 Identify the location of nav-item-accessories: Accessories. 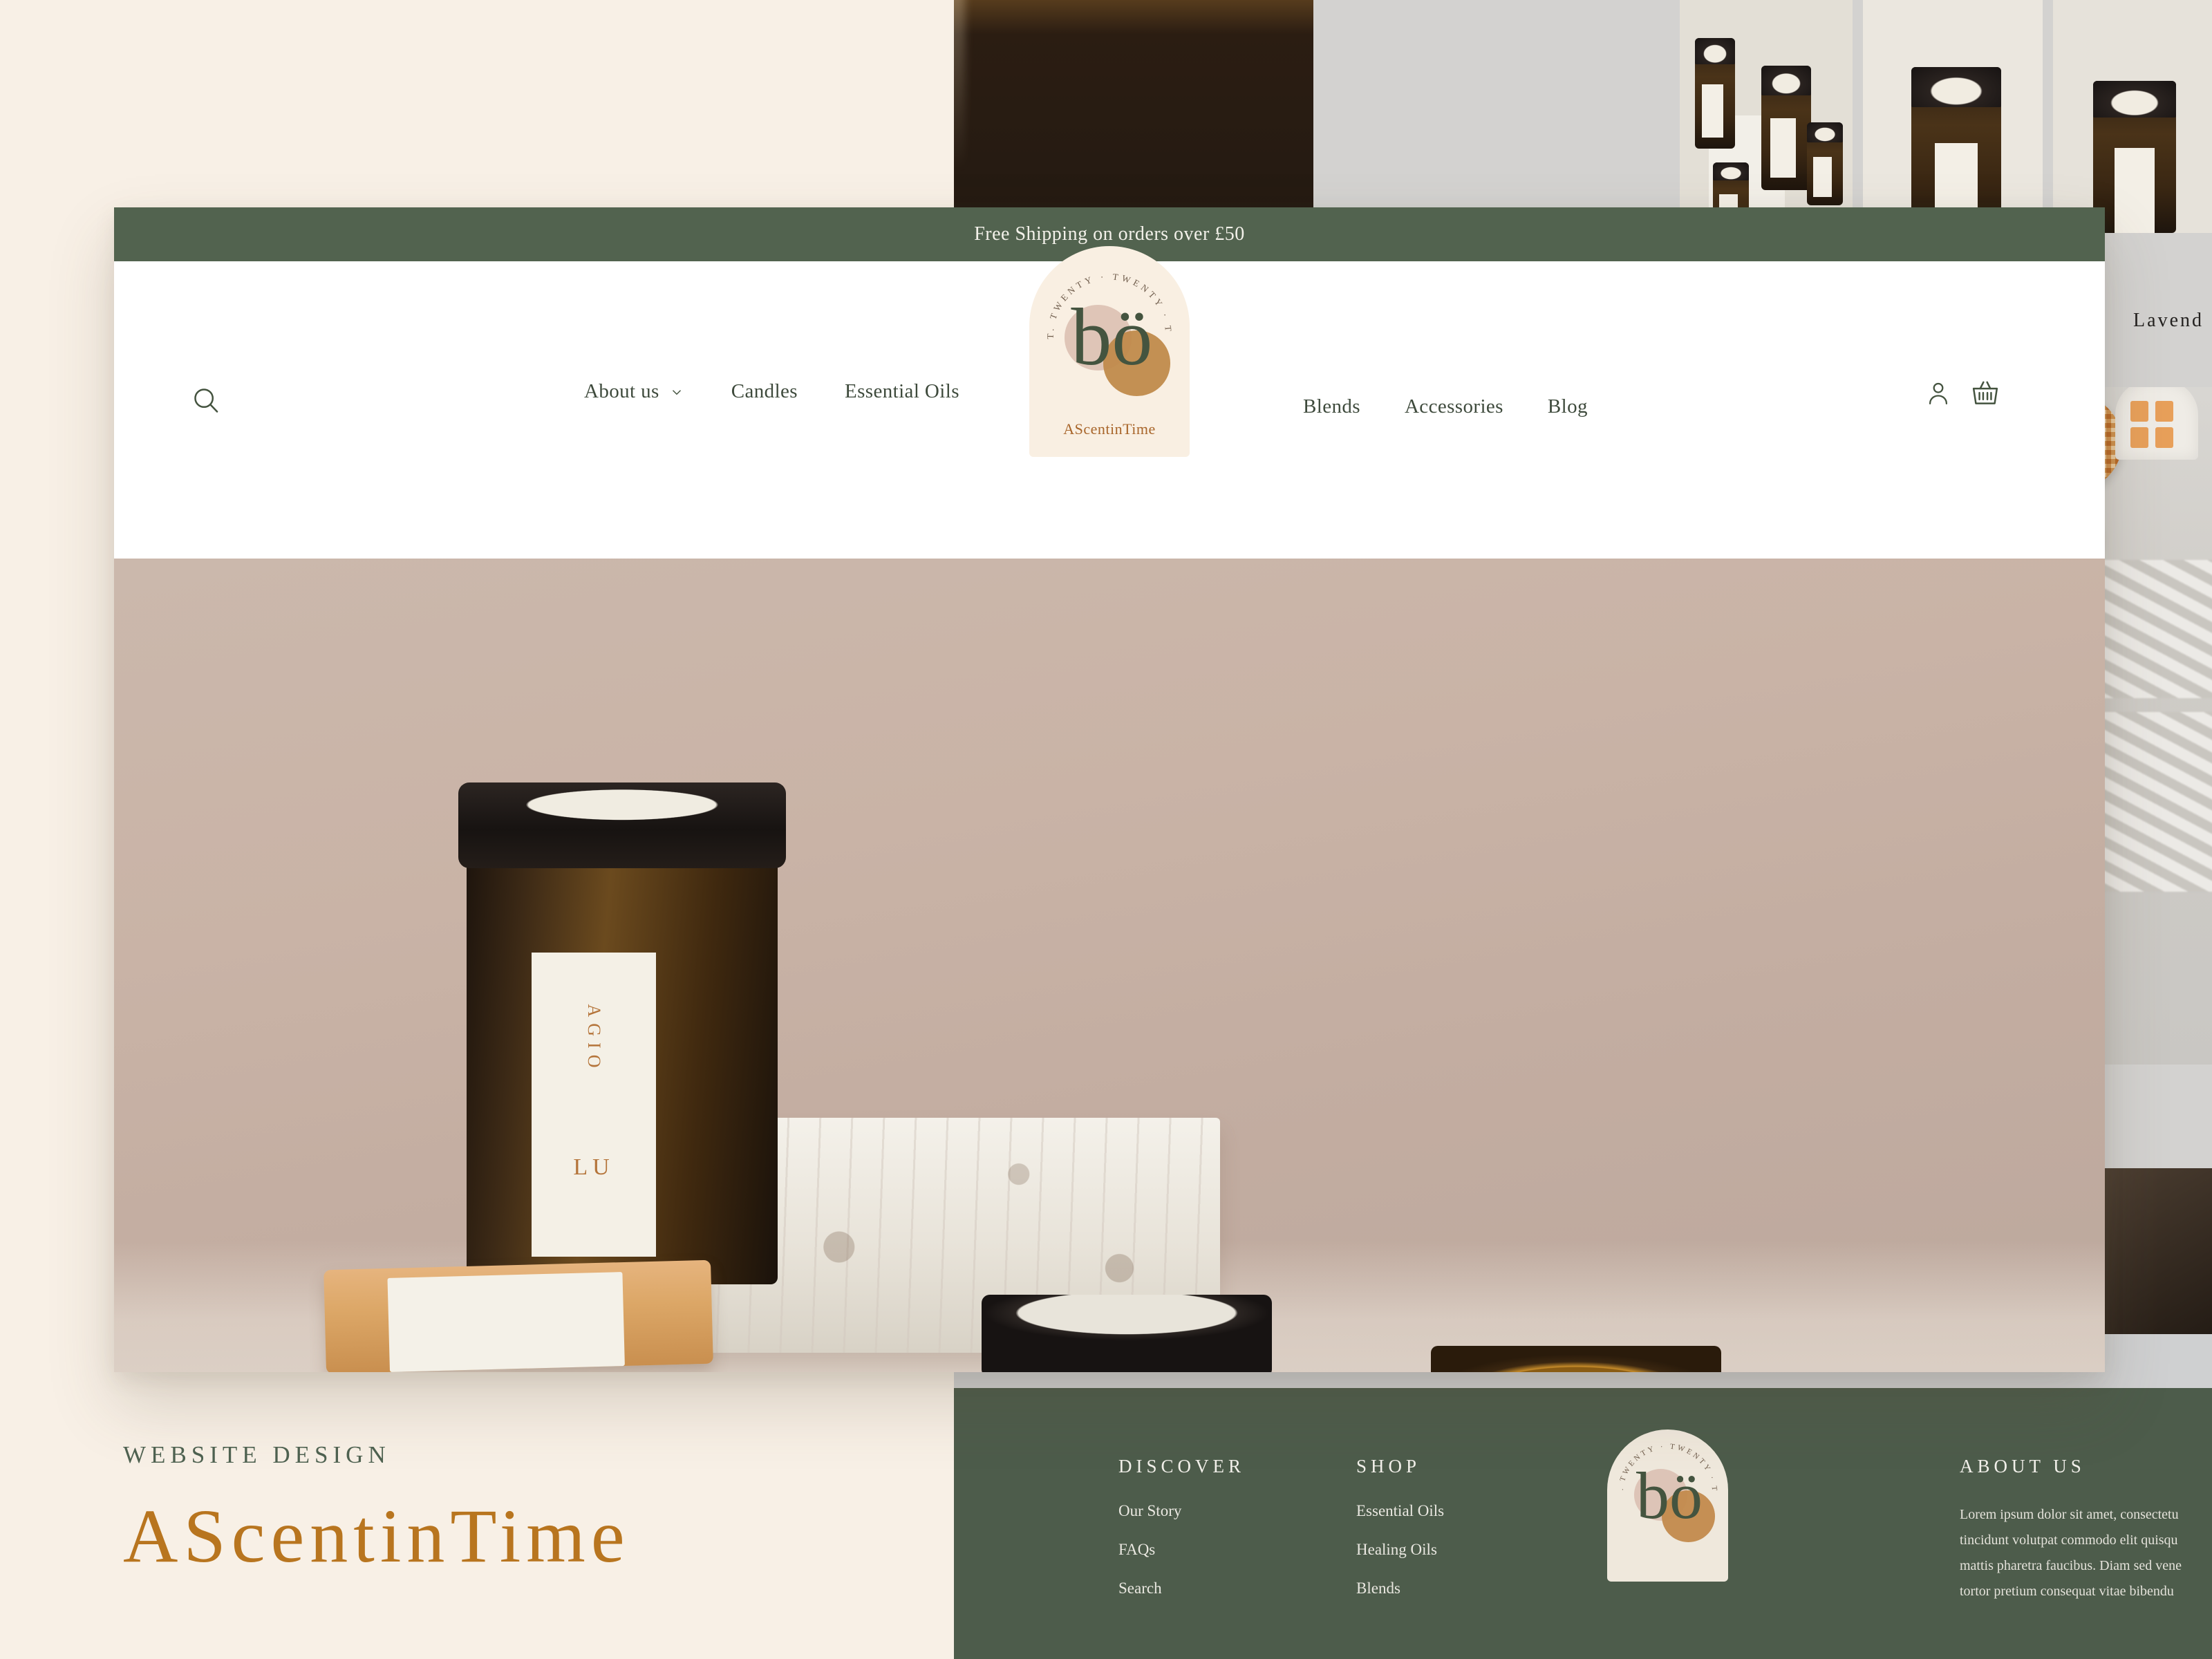
(1454, 406).